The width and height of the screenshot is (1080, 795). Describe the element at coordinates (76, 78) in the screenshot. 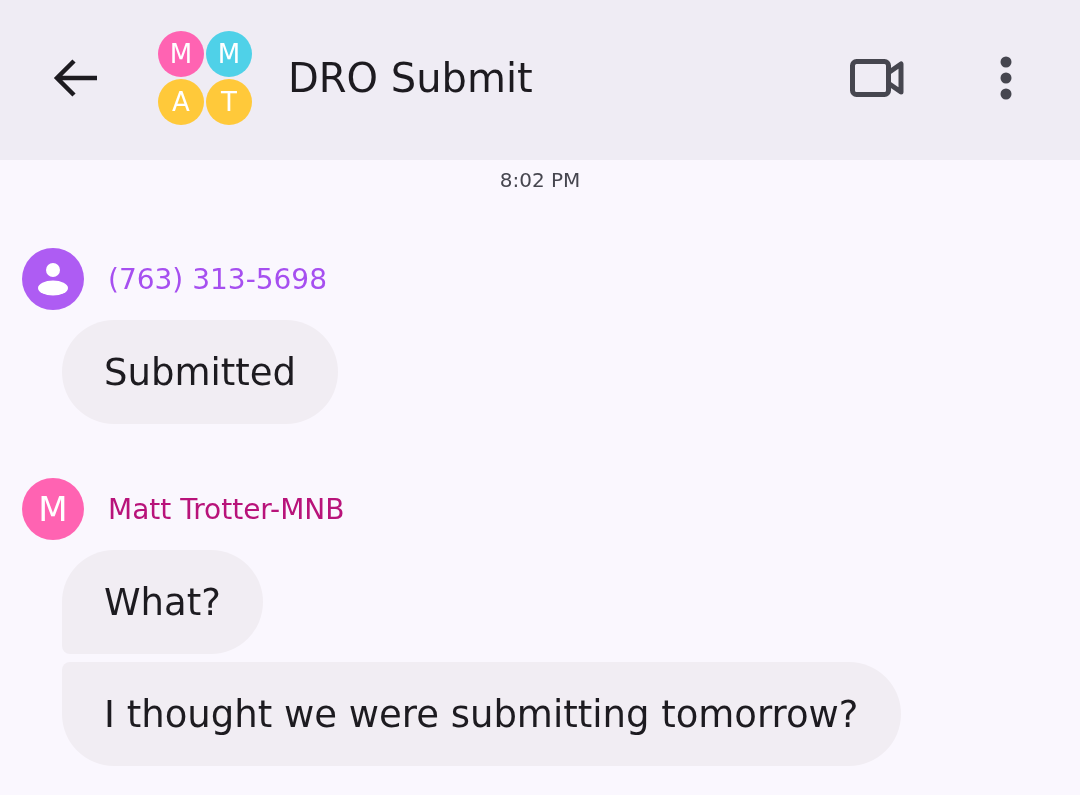

I see `back-icon` at that location.